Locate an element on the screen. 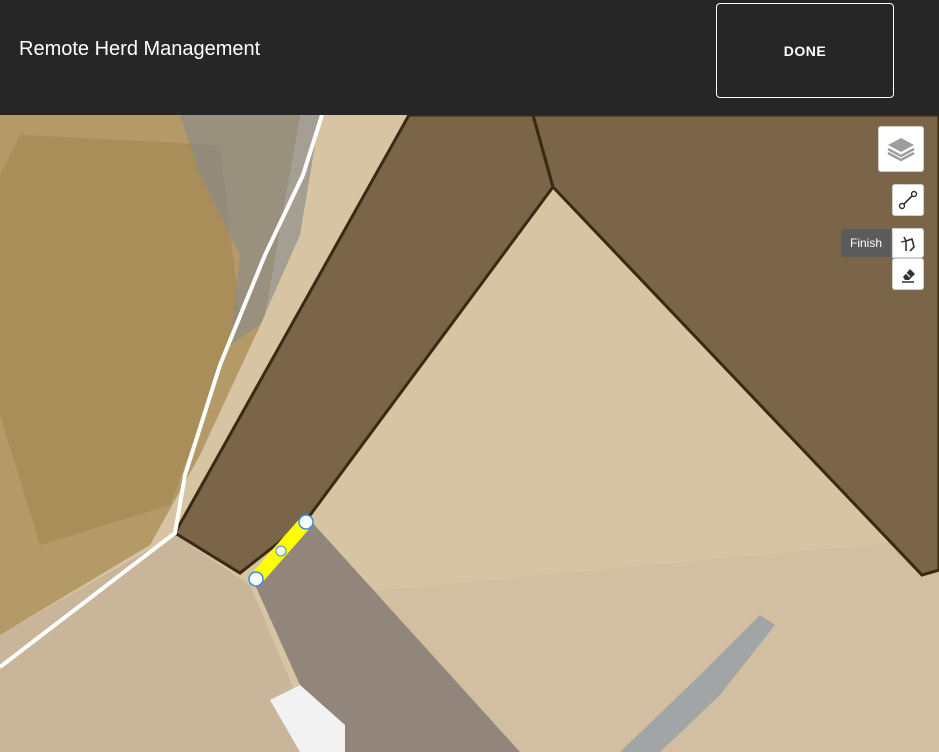 Image resolution: width=939 pixels, height=752 pixels. draw-line-control is located at coordinates (908, 200).